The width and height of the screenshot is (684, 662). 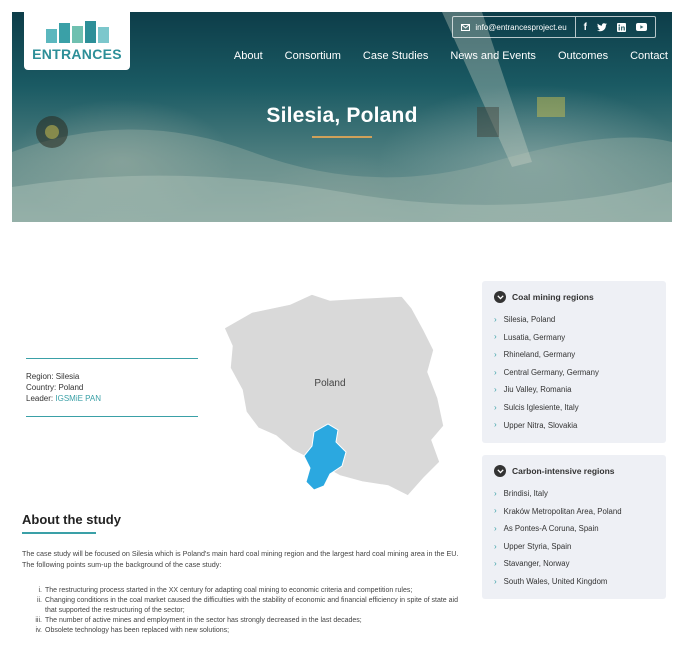 What do you see at coordinates (466, 27) in the screenshot?
I see `mail-icon` at bounding box center [466, 27].